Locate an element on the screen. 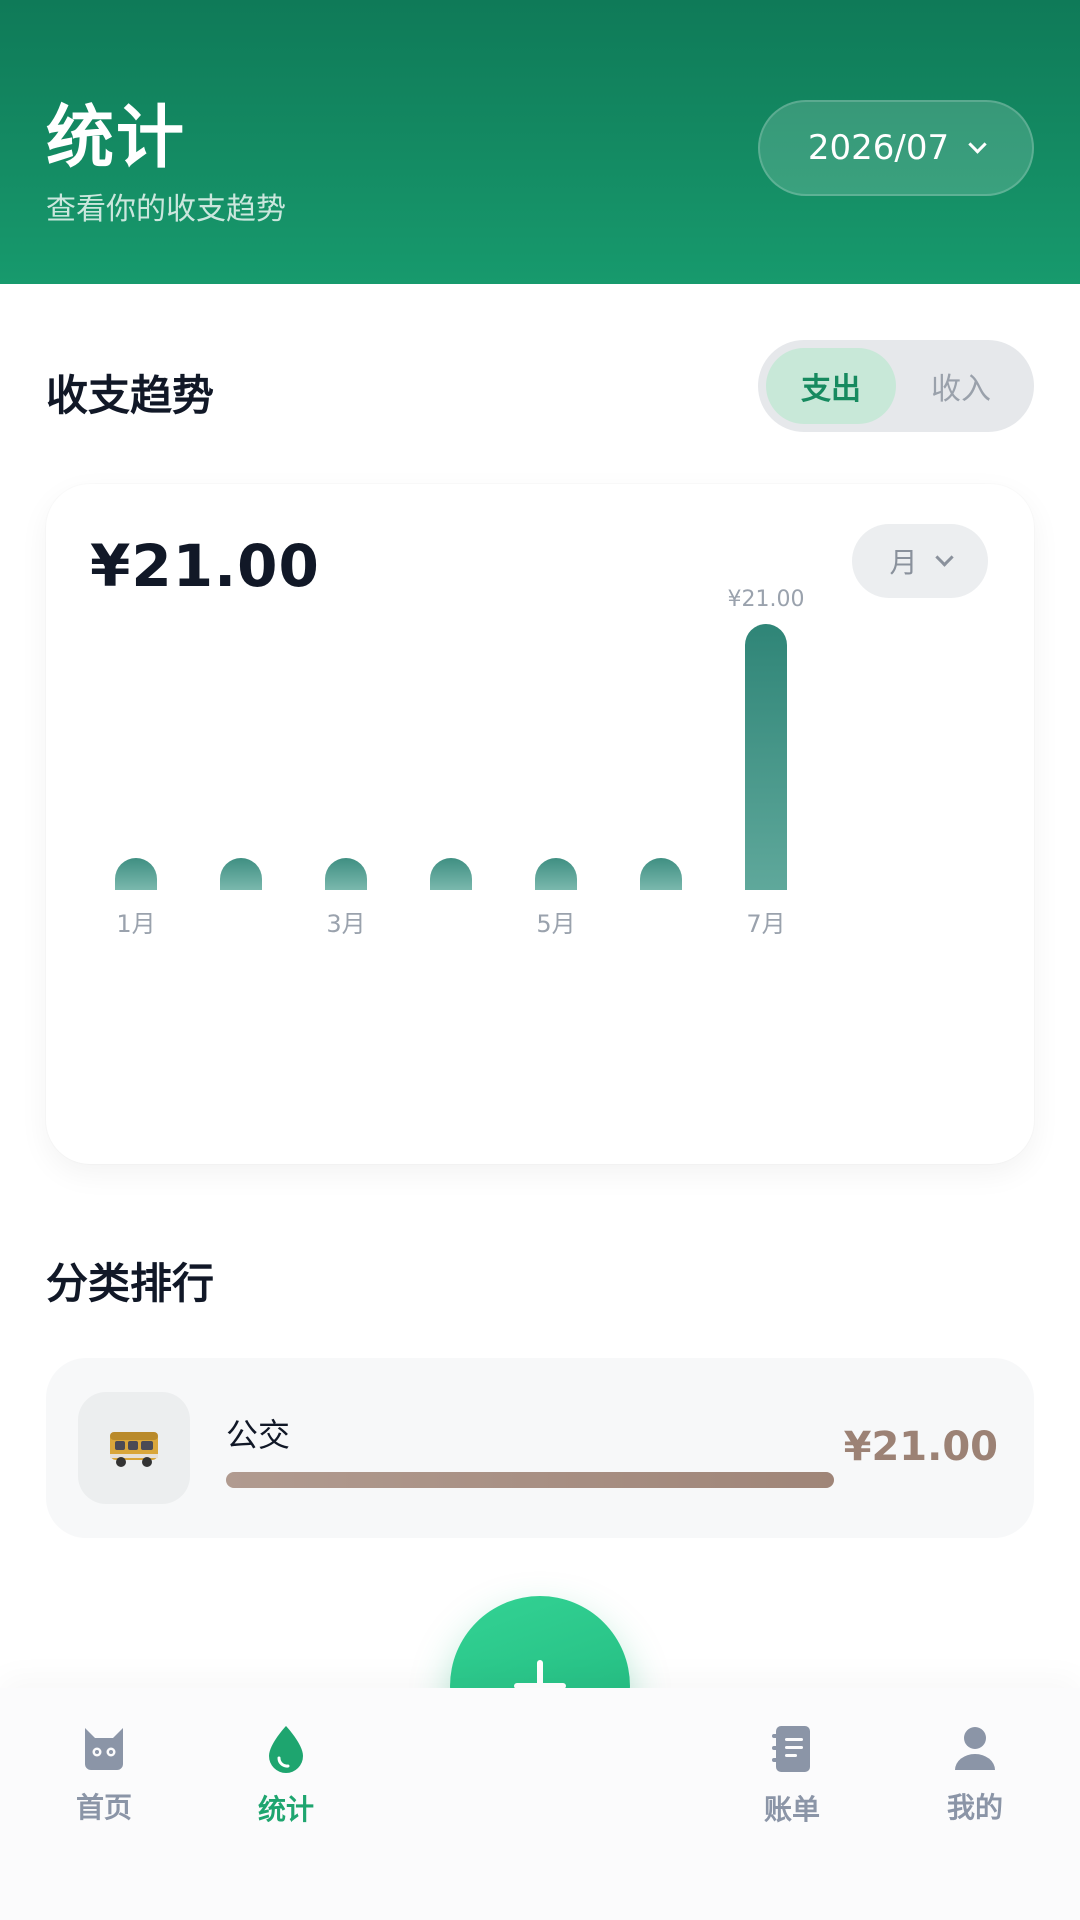 The width and height of the screenshot is (1080, 1920). toggle-income: 收入 is located at coordinates (961, 386).